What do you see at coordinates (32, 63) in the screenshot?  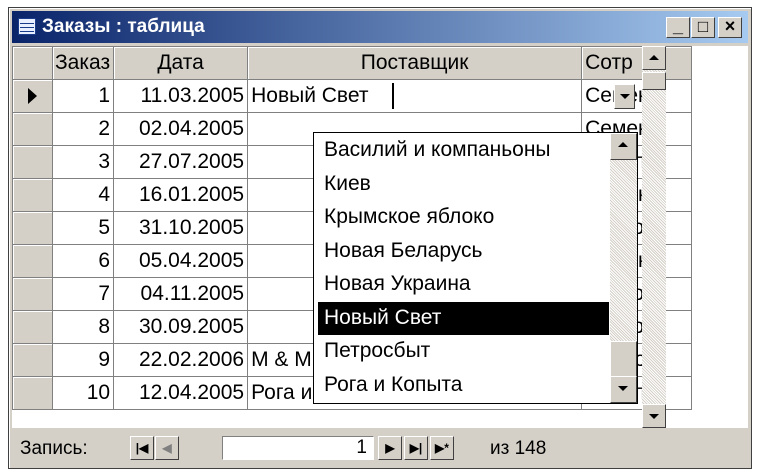 I see `select-all-corner` at bounding box center [32, 63].